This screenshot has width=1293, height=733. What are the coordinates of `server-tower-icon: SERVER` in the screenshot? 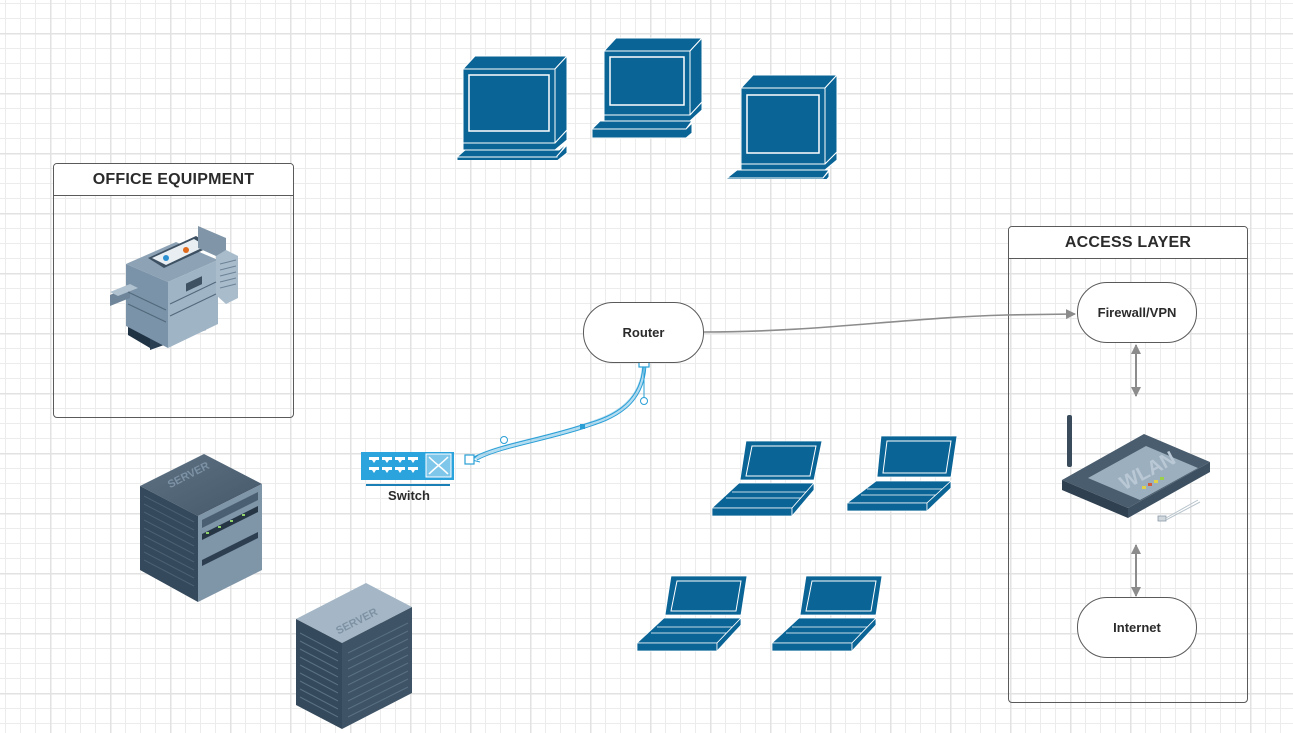 It's located at (354, 654).